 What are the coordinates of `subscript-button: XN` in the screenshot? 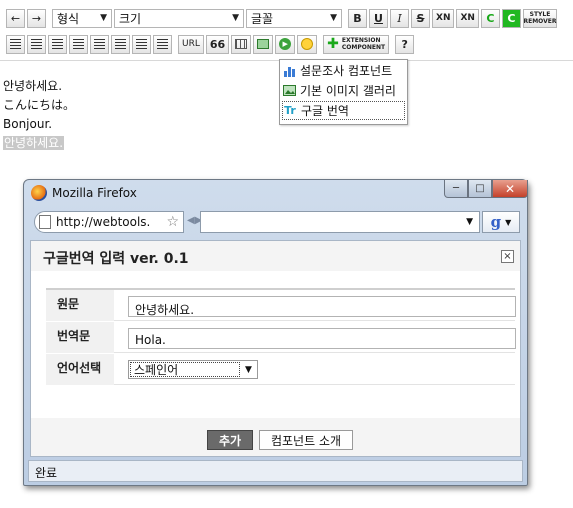 It's located at (467, 18).